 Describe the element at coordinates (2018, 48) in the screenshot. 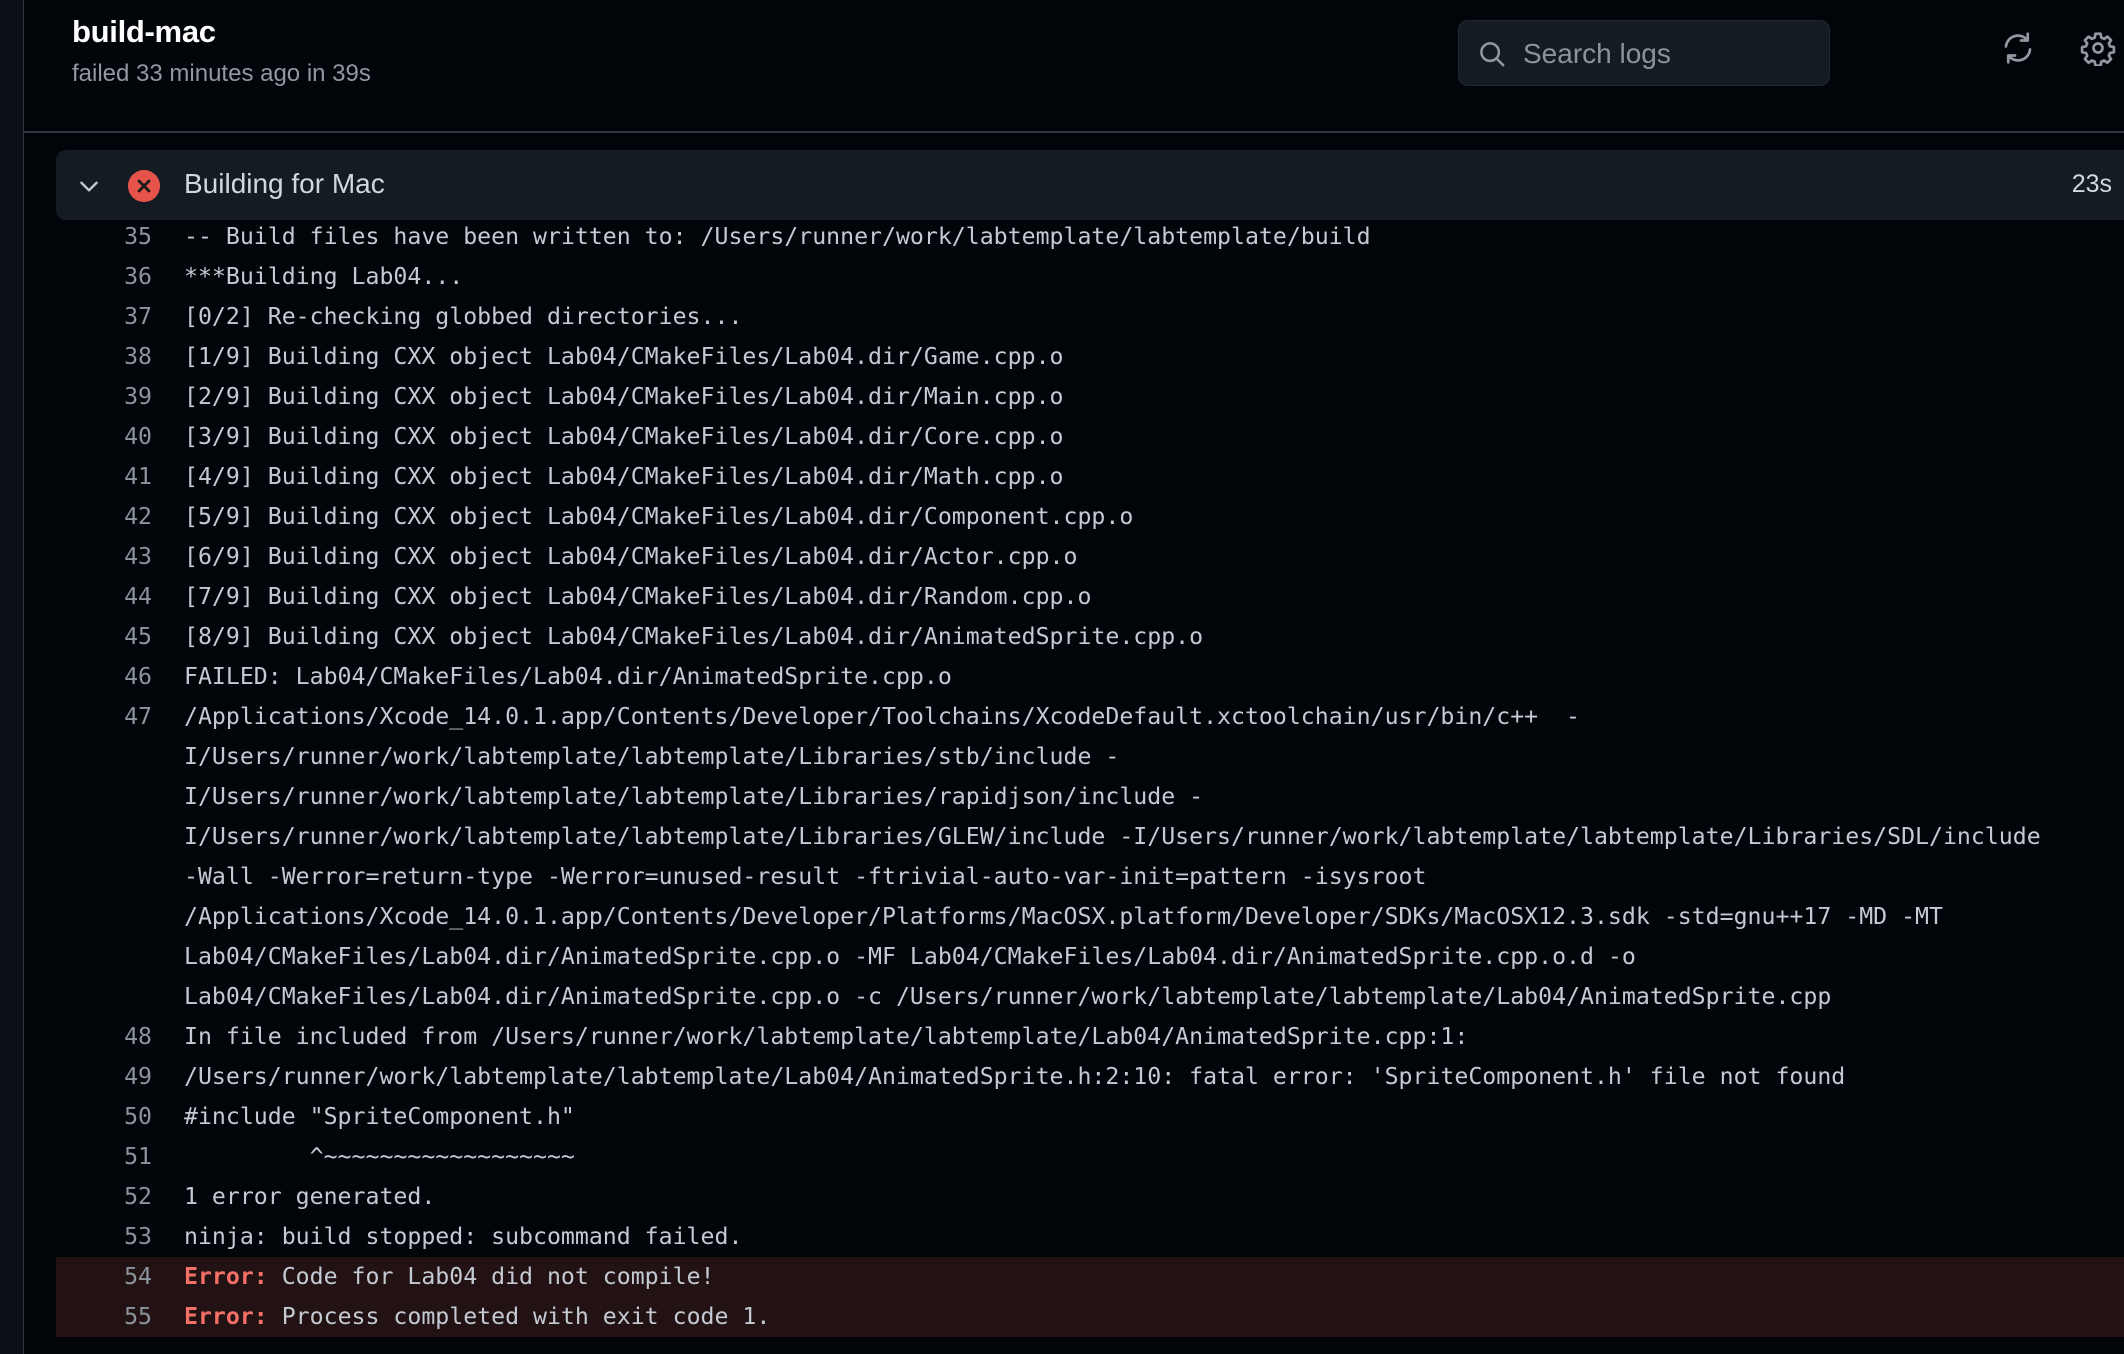

I see `sync-icon` at that location.